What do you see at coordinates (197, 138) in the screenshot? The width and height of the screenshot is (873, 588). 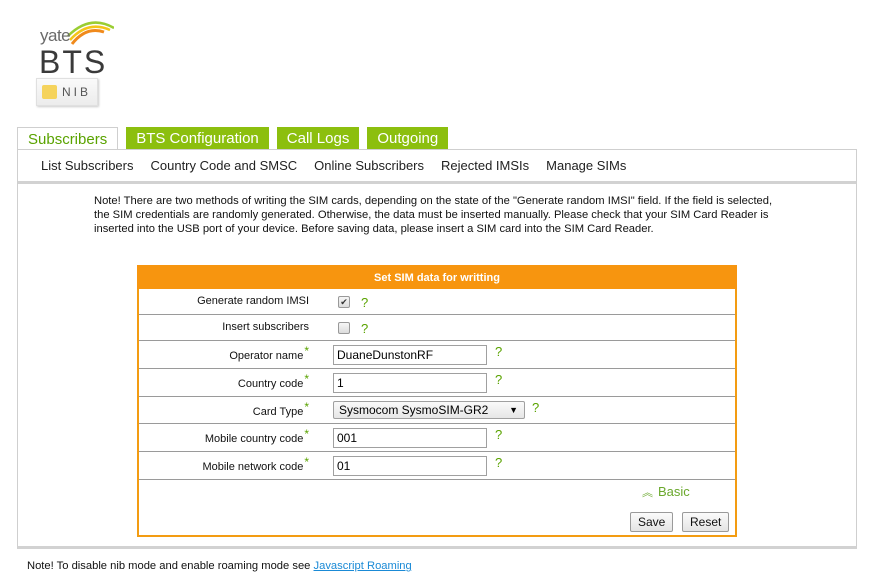 I see `tab-bts-configuration: BTS Configuration` at bounding box center [197, 138].